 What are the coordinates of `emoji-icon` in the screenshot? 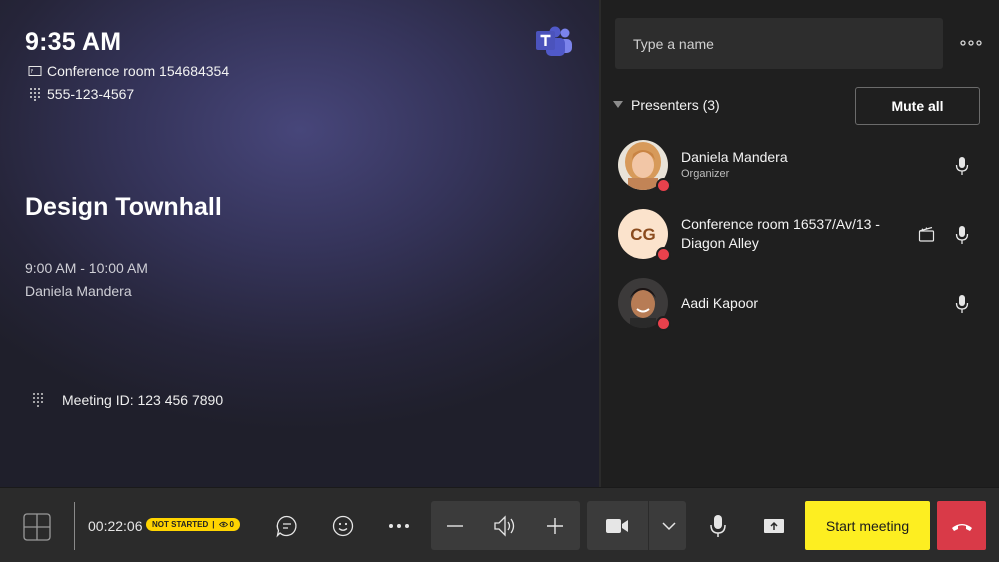 It's located at (343, 526).